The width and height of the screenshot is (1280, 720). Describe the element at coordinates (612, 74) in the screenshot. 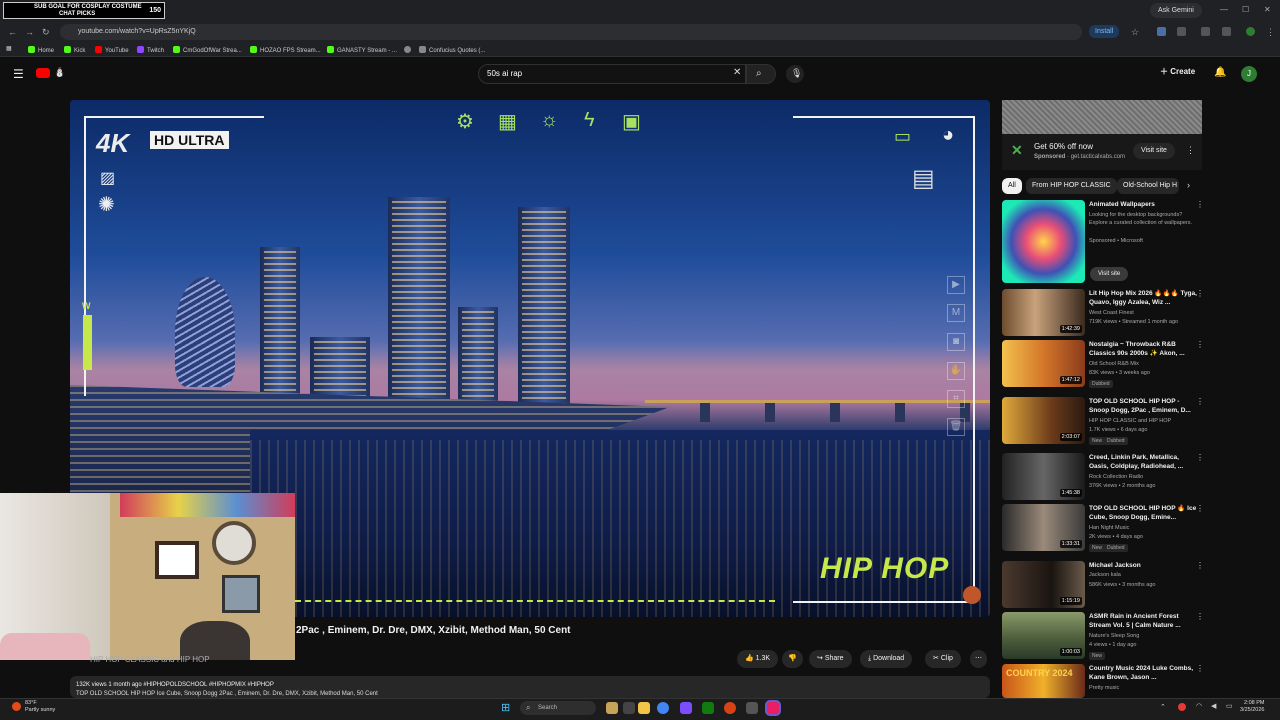

I see `search-input: 50s ai rap` at that location.